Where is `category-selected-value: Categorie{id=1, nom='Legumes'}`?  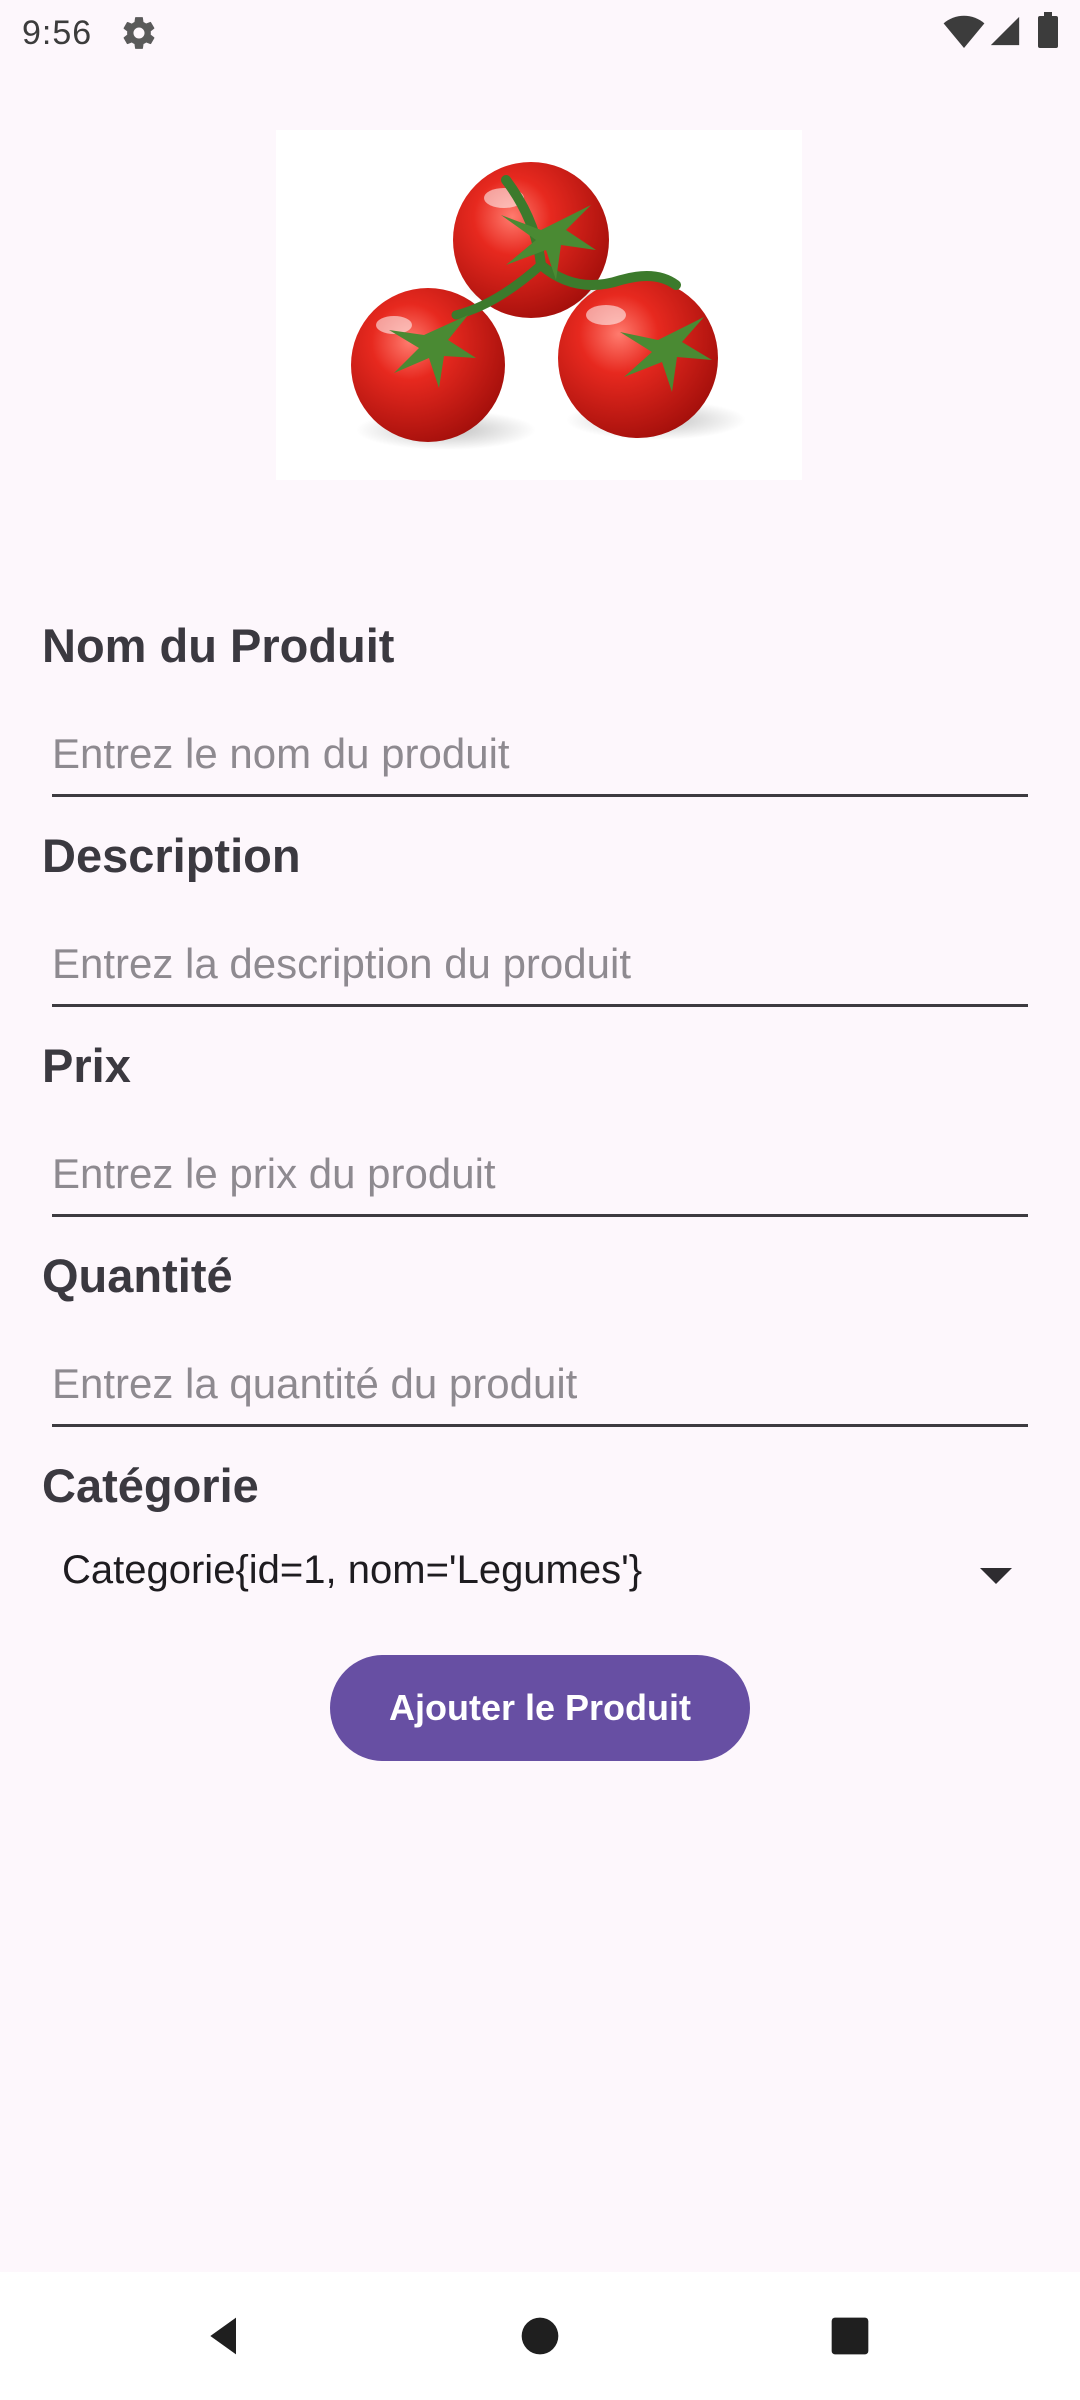 category-selected-value: Categorie{id=1, nom='Legumes'} is located at coordinates (352, 1570).